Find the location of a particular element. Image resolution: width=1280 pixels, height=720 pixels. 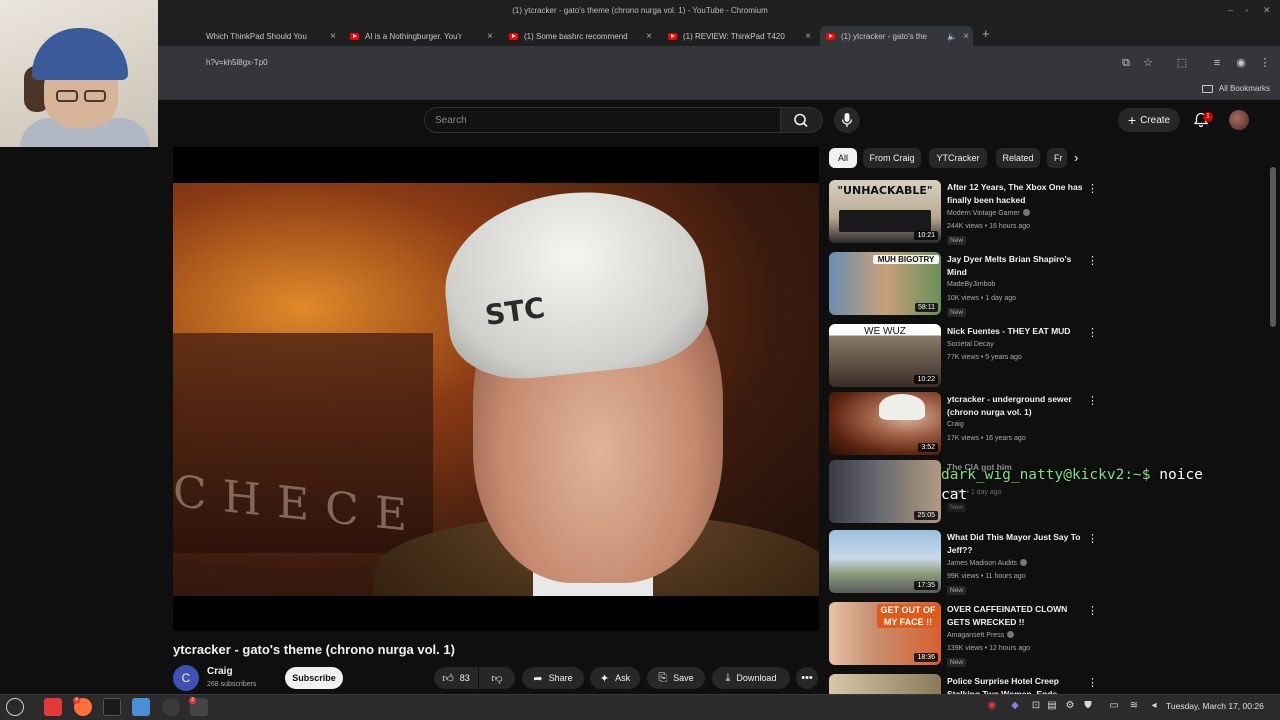

video-thumbnail: "UNHACKABLE" 10:21 is located at coordinates (885, 211).